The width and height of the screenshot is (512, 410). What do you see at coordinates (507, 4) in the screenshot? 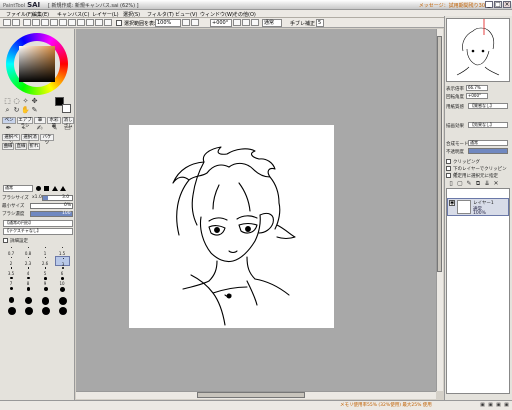
I see `close-button: ×` at bounding box center [507, 4].